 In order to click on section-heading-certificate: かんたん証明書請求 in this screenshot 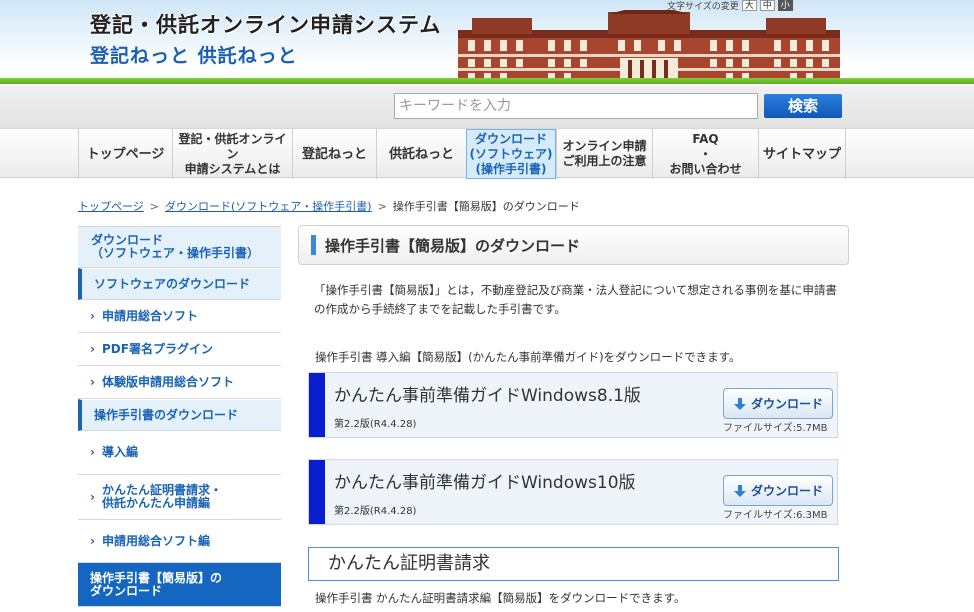, I will do `click(573, 564)`.